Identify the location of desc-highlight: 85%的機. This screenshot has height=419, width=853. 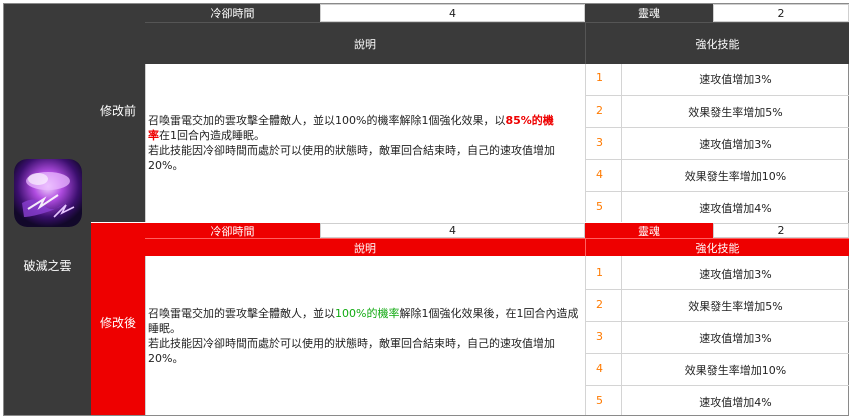
(529, 120).